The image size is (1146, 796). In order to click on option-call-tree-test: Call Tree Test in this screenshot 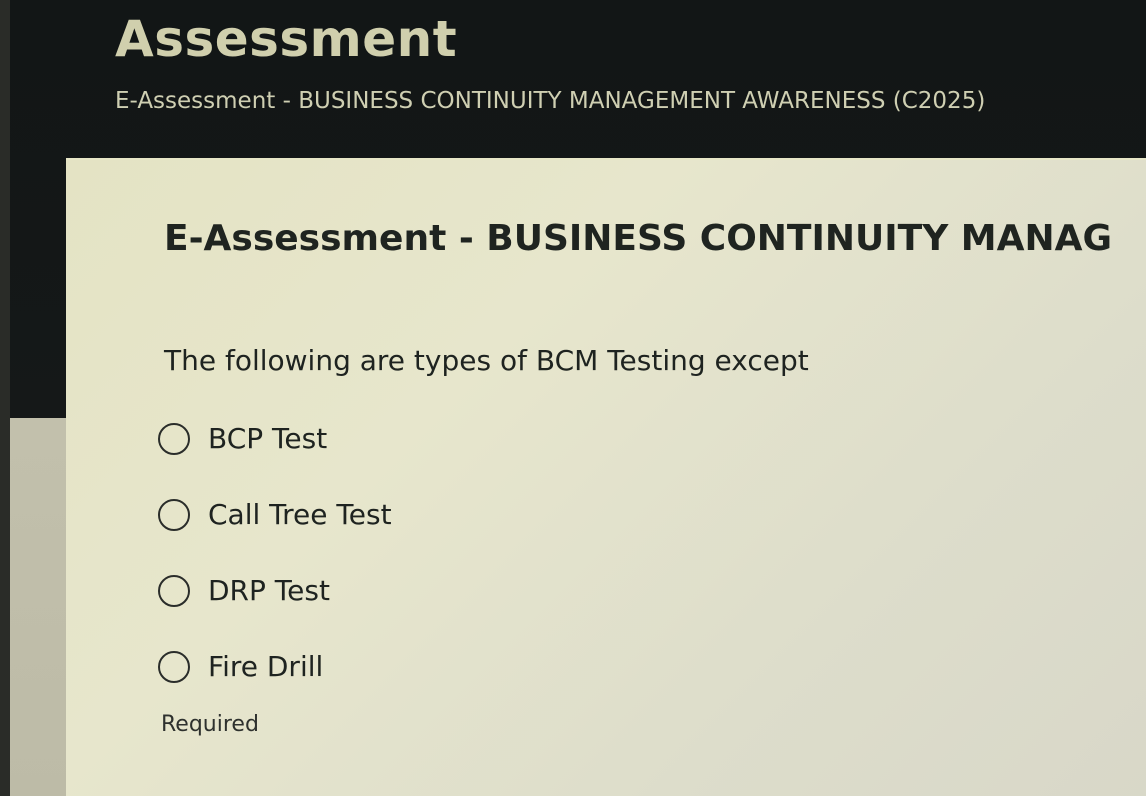, I will do `click(275, 514)`.